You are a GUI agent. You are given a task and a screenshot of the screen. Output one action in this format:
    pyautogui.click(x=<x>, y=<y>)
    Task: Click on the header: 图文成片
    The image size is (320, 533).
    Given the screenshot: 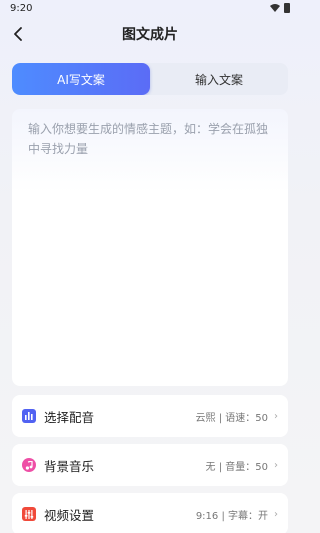 What is the action you would take?
    pyautogui.click(x=150, y=34)
    